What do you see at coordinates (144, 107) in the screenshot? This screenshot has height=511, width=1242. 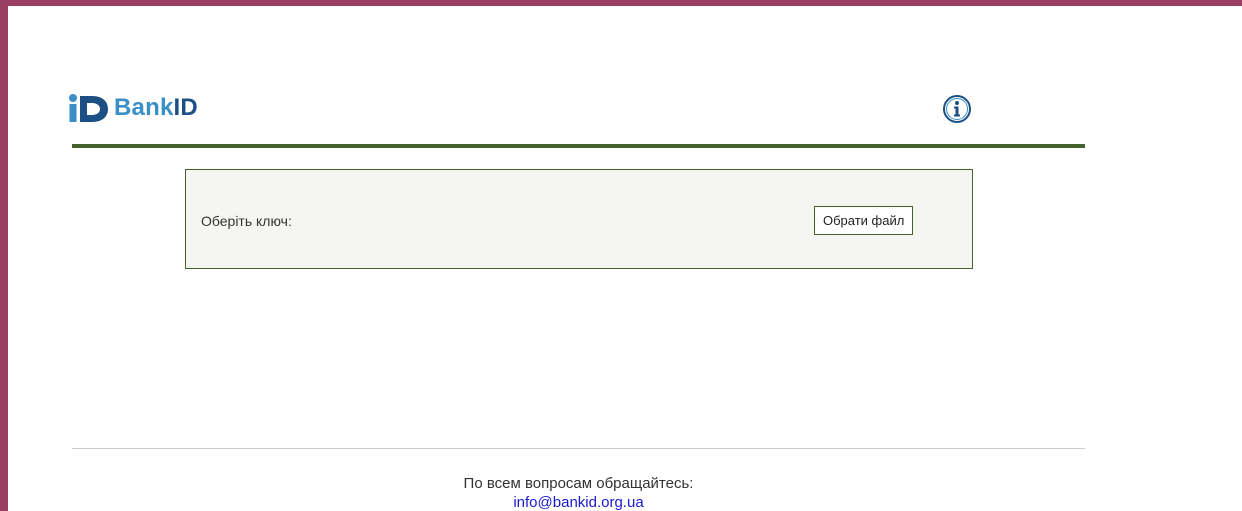 I see `logo-bank-text: Bank` at bounding box center [144, 107].